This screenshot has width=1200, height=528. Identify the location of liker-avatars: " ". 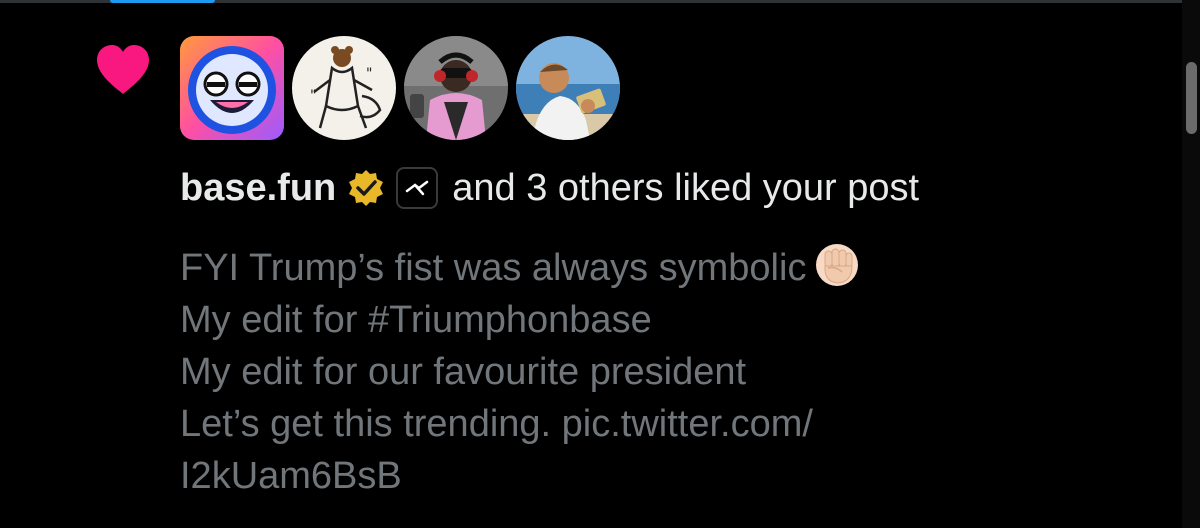
(400, 88).